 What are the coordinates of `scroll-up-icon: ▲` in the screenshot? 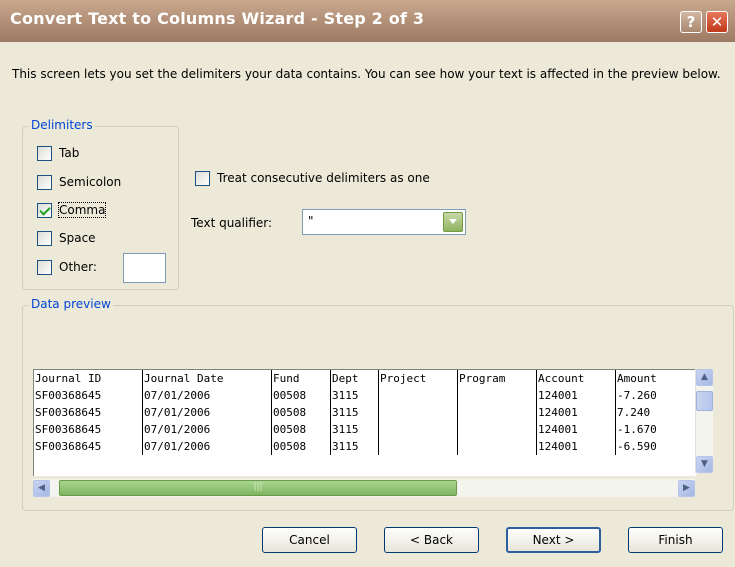 It's located at (704, 377).